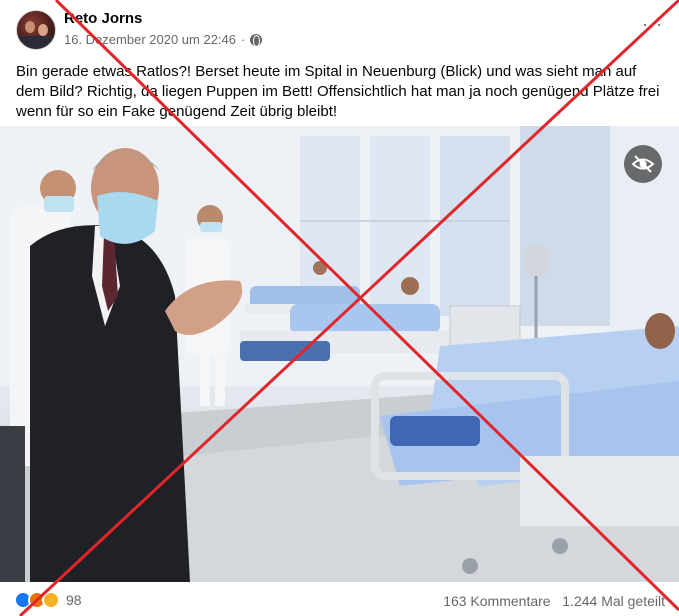 This screenshot has width=679, height=616. What do you see at coordinates (496, 601) in the screenshot?
I see `comments-count: 163 Kommentare` at bounding box center [496, 601].